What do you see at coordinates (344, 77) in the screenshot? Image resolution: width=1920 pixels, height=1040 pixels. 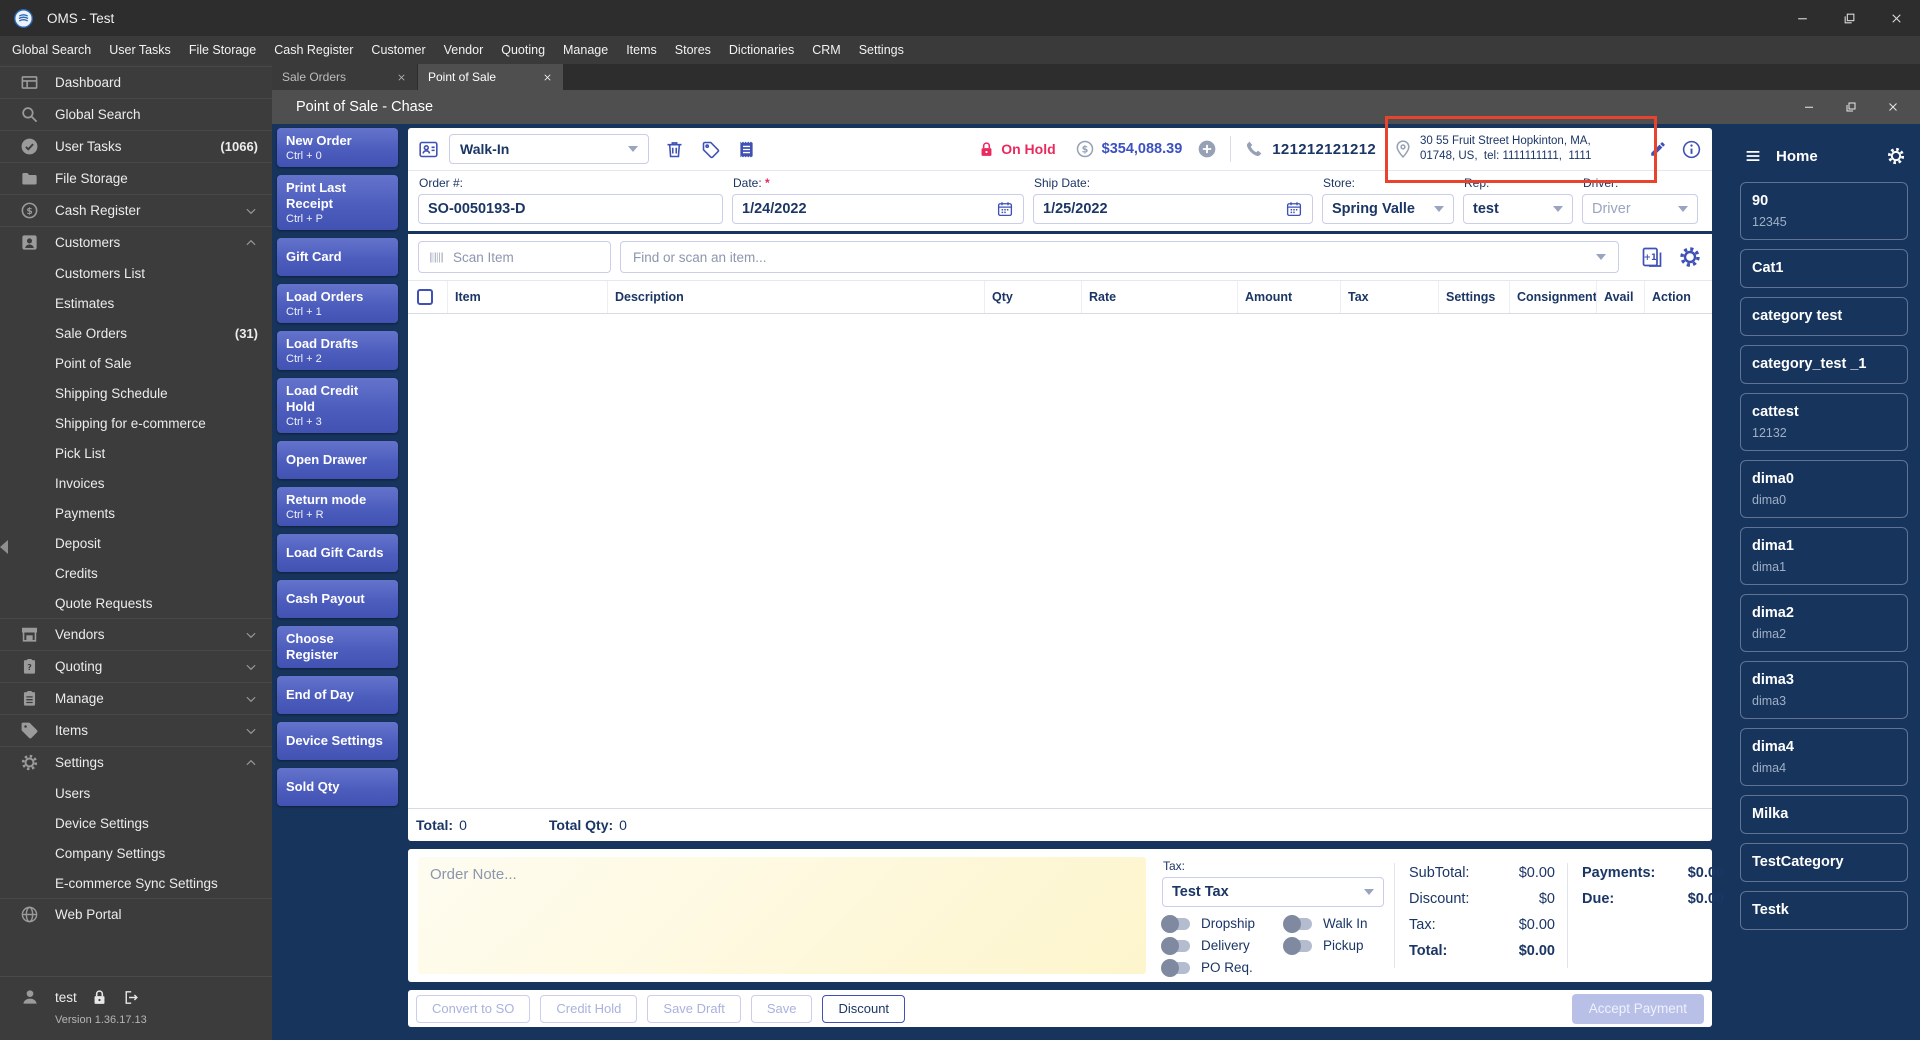 I see `tab-sale-orders: Sale Orders` at bounding box center [344, 77].